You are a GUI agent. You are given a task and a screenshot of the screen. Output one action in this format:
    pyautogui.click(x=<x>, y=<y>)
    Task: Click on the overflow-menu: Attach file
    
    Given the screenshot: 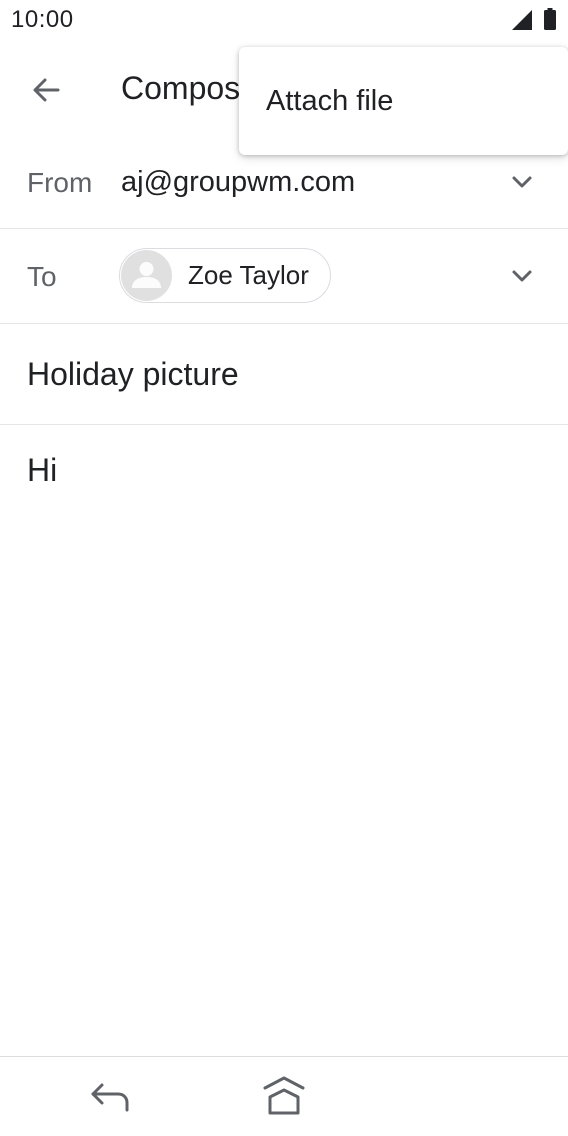 What is the action you would take?
    pyautogui.click(x=403, y=101)
    